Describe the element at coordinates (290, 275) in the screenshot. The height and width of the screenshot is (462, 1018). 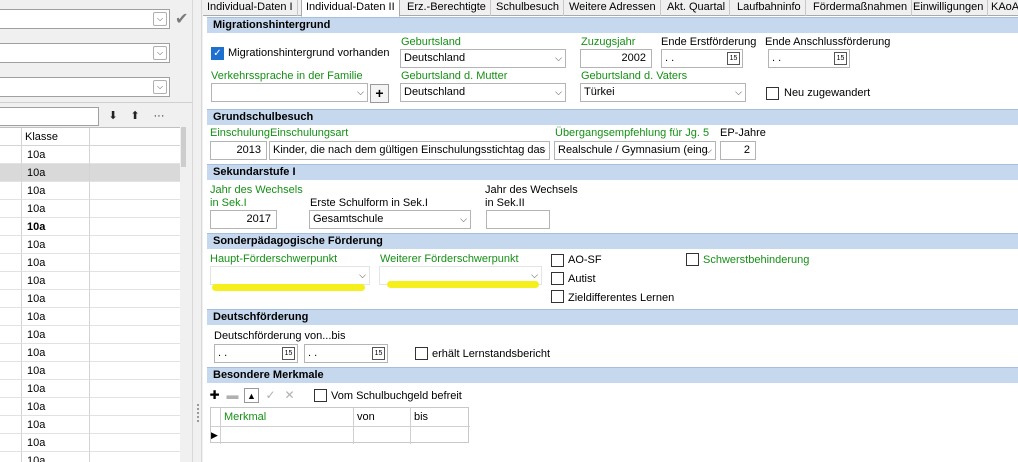
I see `haupt-select: ⌵` at that location.